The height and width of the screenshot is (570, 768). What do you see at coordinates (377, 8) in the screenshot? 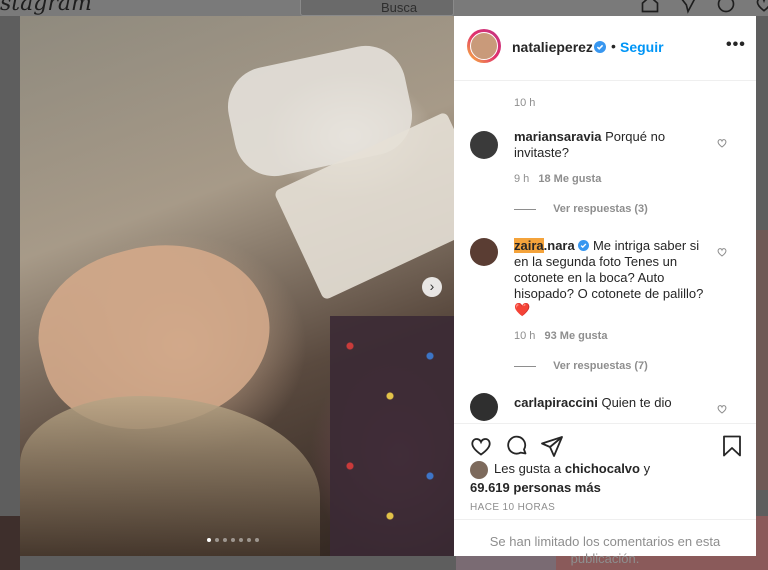
I see `background-search: Busca` at bounding box center [377, 8].